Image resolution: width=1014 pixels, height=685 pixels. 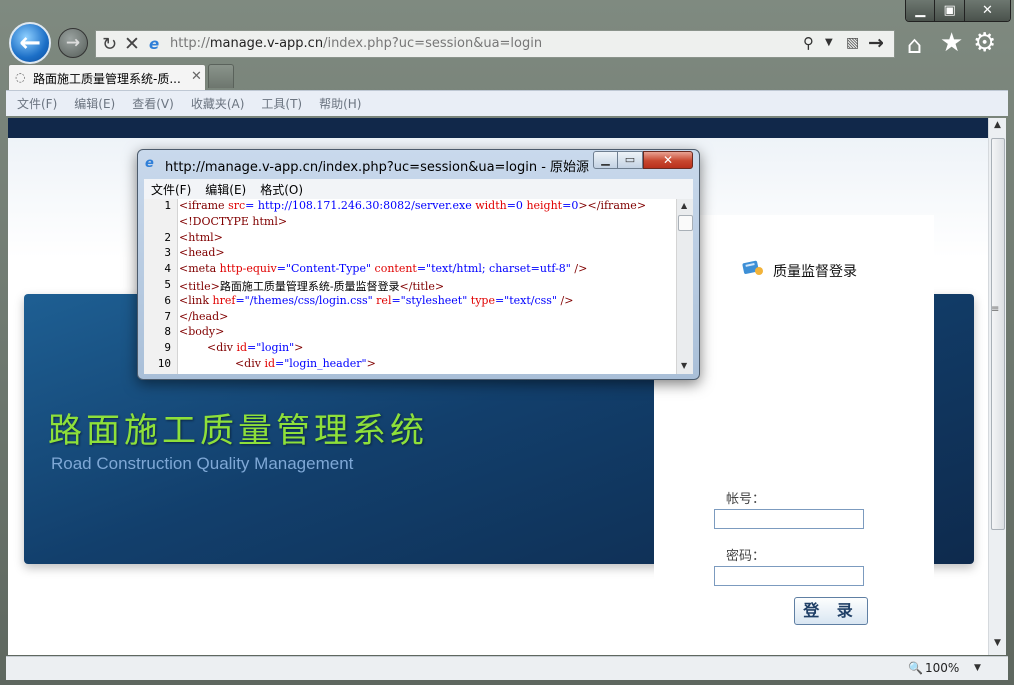 What do you see at coordinates (915, 668) in the screenshot?
I see `zoom-icon: 🔍` at bounding box center [915, 668].